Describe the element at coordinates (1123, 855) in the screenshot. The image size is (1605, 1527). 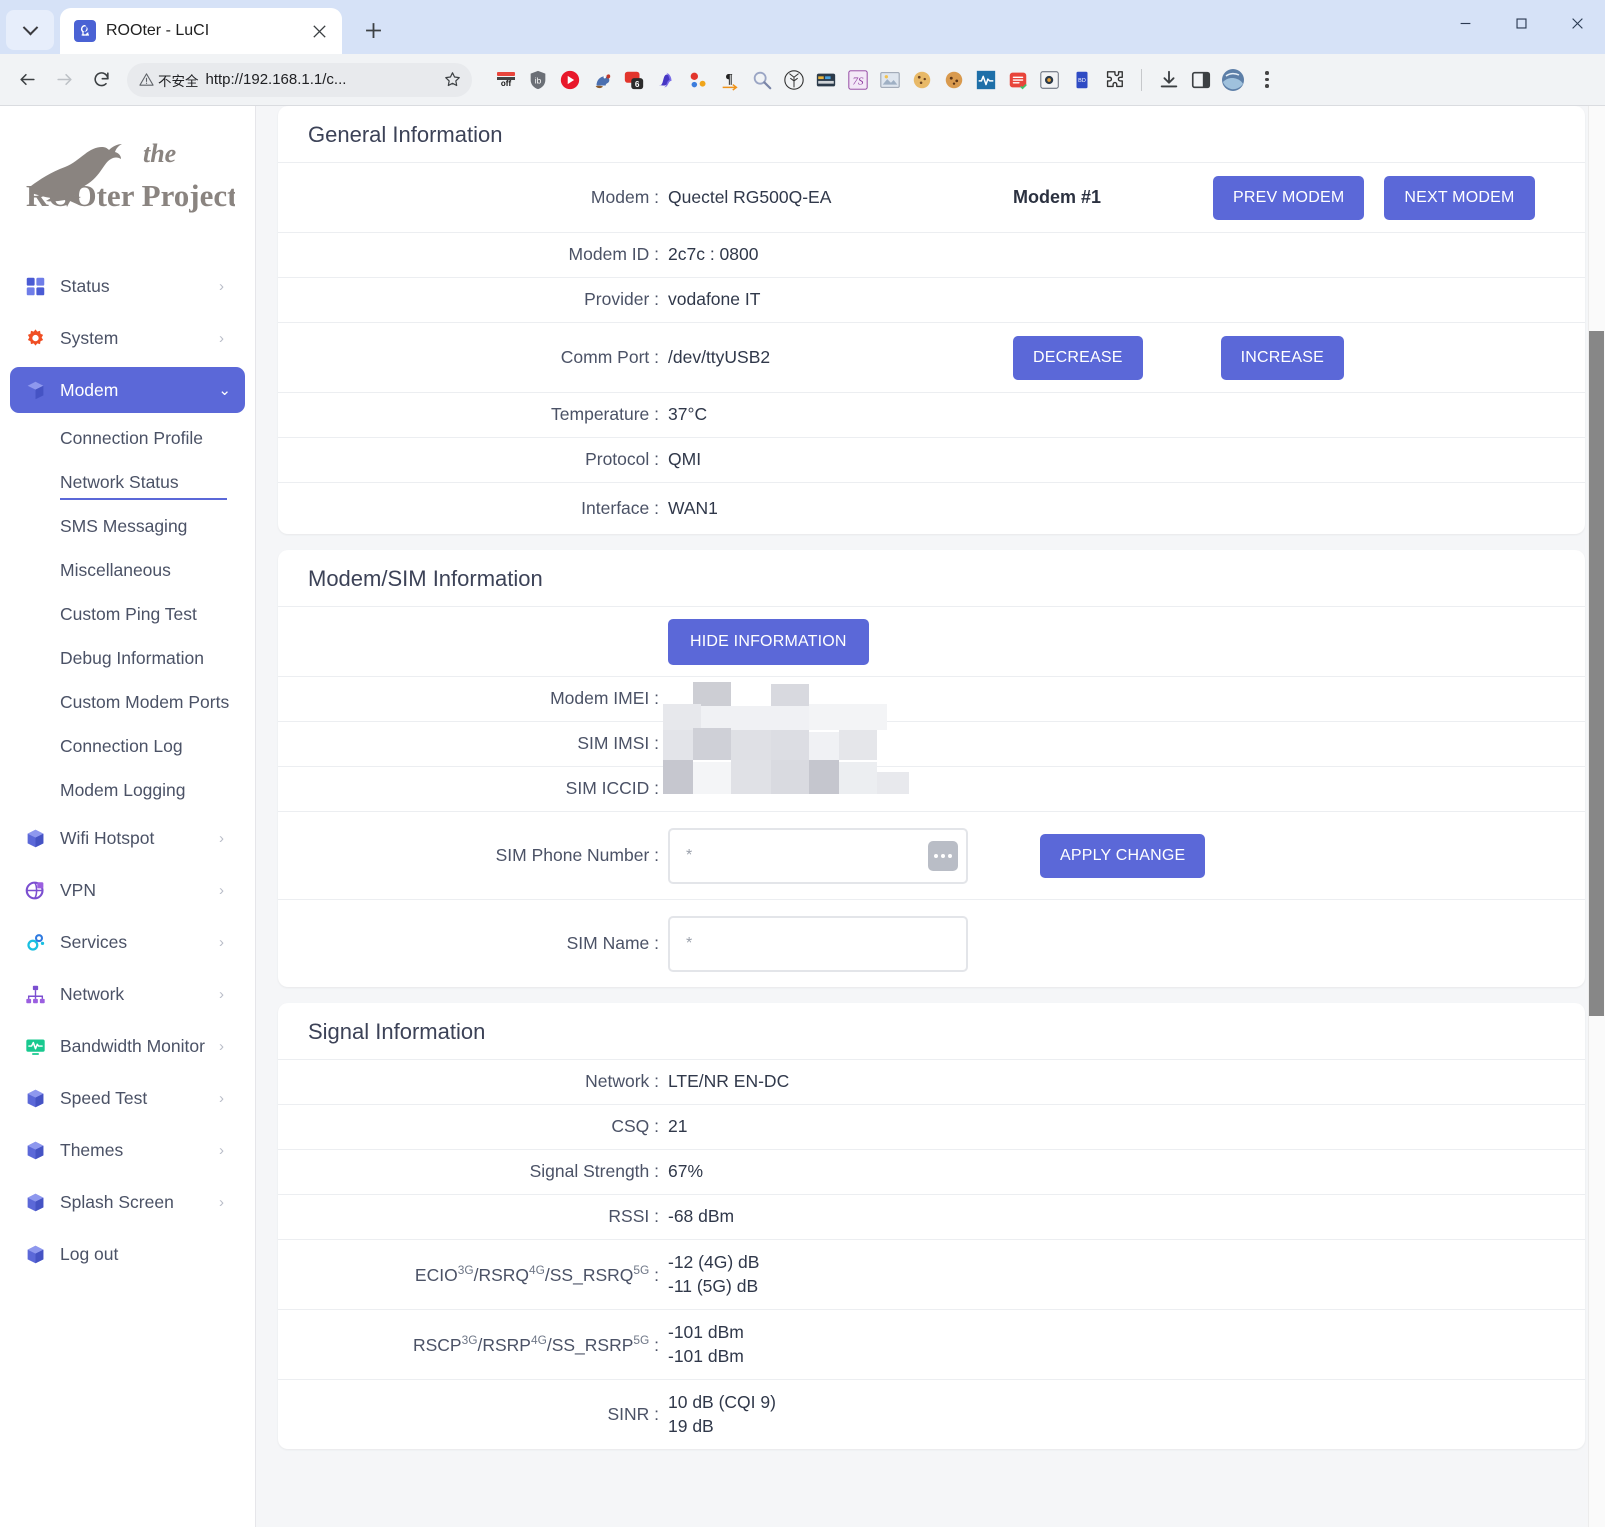
I see `apply-change-button: APPLY CHANGE` at that location.